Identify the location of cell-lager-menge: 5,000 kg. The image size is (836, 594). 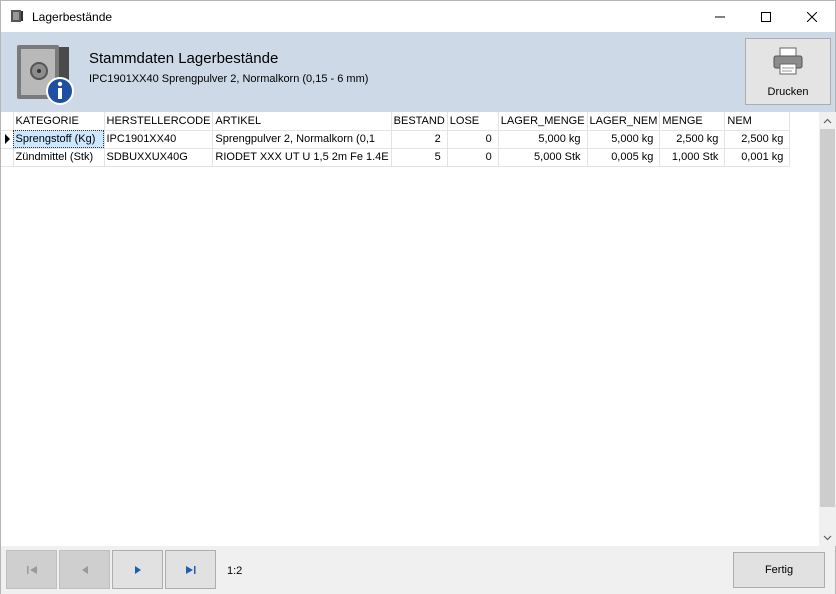
(543, 139).